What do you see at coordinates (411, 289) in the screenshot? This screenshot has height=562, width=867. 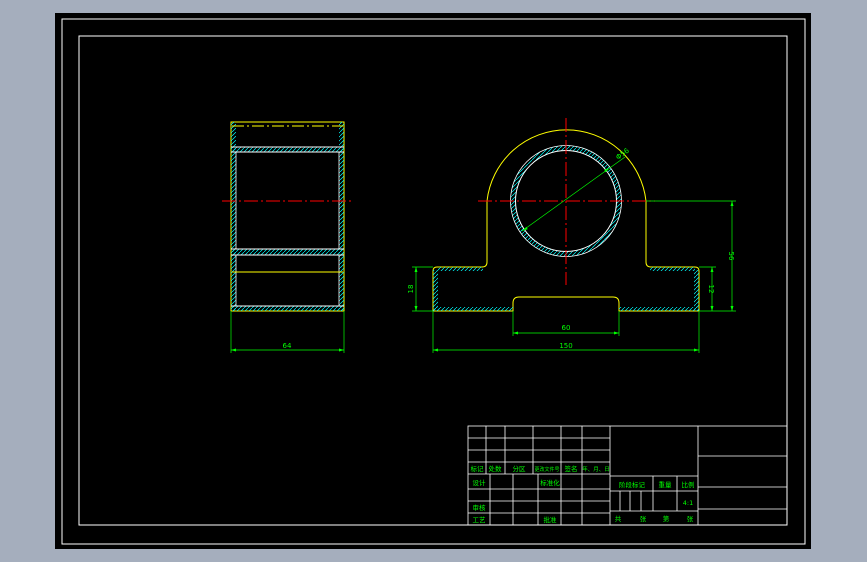 I see `dim-base-height-left: 18` at bounding box center [411, 289].